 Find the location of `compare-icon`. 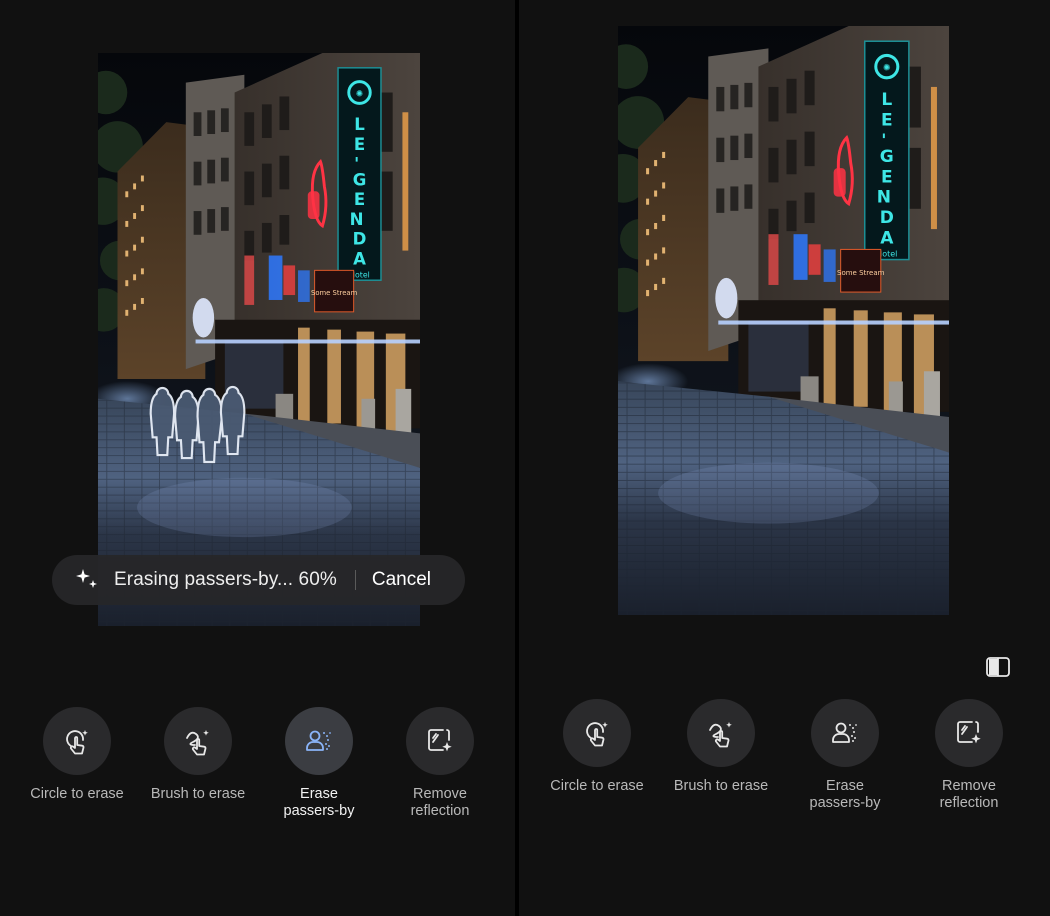

compare-icon is located at coordinates (998, 667).